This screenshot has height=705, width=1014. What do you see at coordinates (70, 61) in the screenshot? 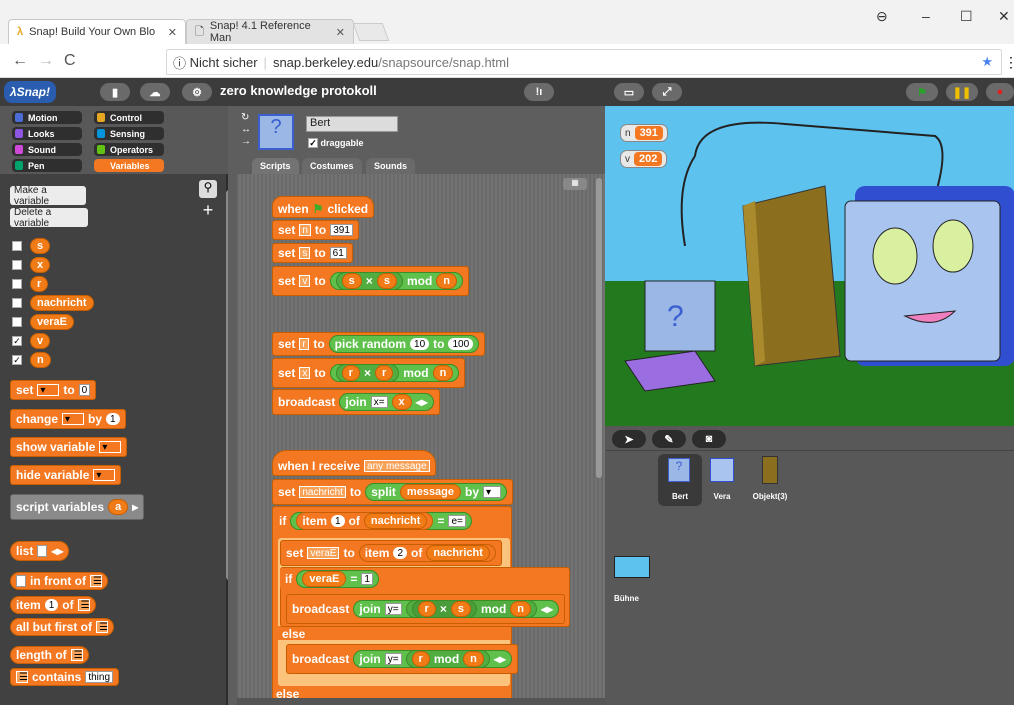
I see `reload-icon: C` at bounding box center [70, 61].